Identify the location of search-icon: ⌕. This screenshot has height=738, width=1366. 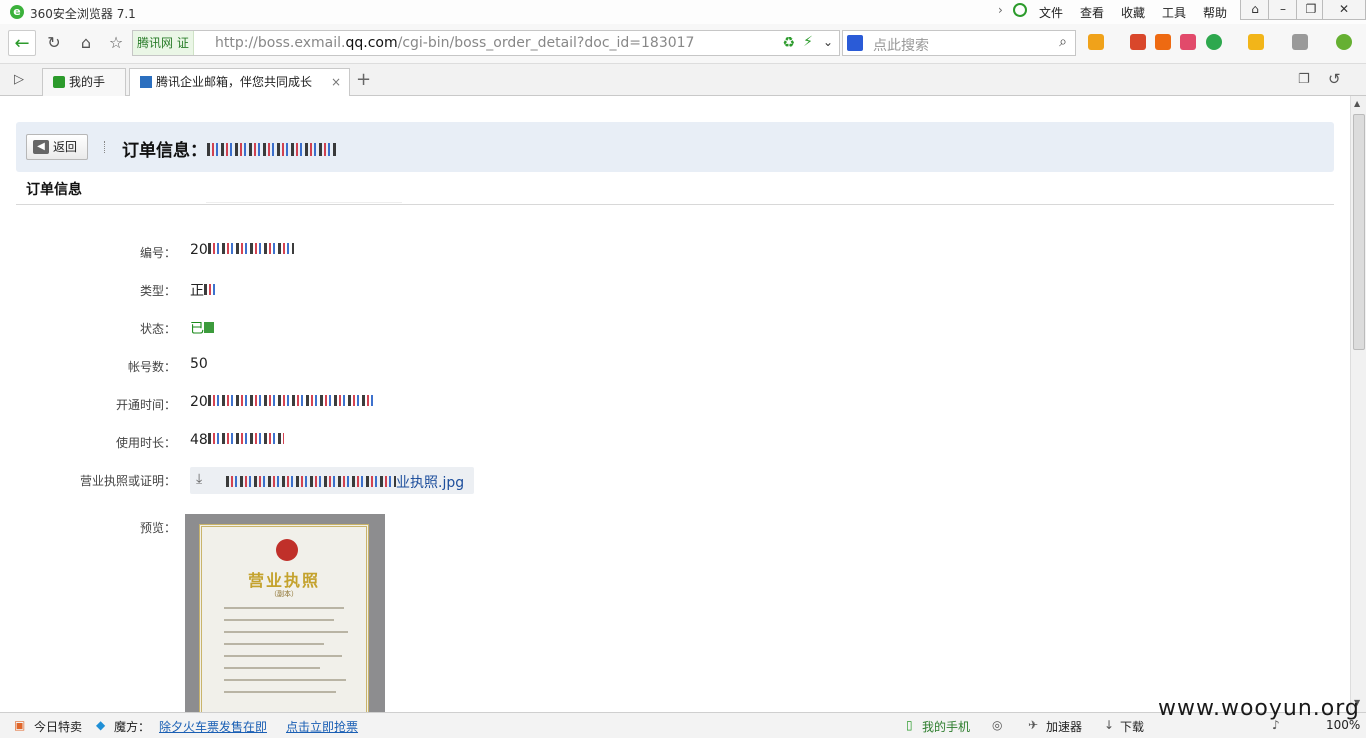
(1063, 42).